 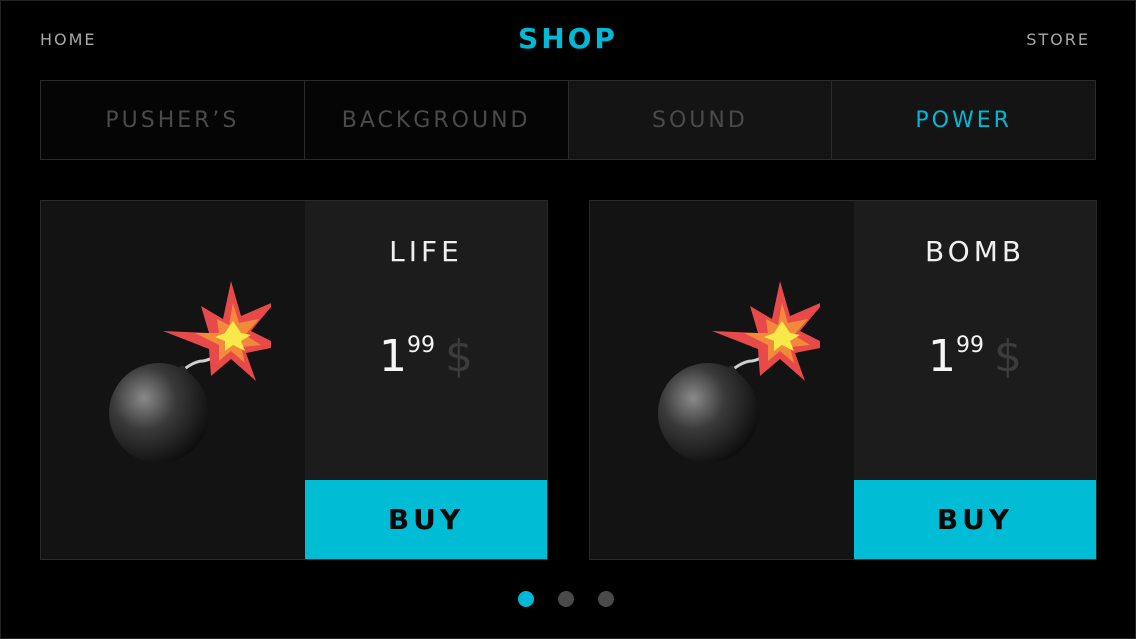 What do you see at coordinates (700, 120) in the screenshot?
I see `tab-sound: SOUND` at bounding box center [700, 120].